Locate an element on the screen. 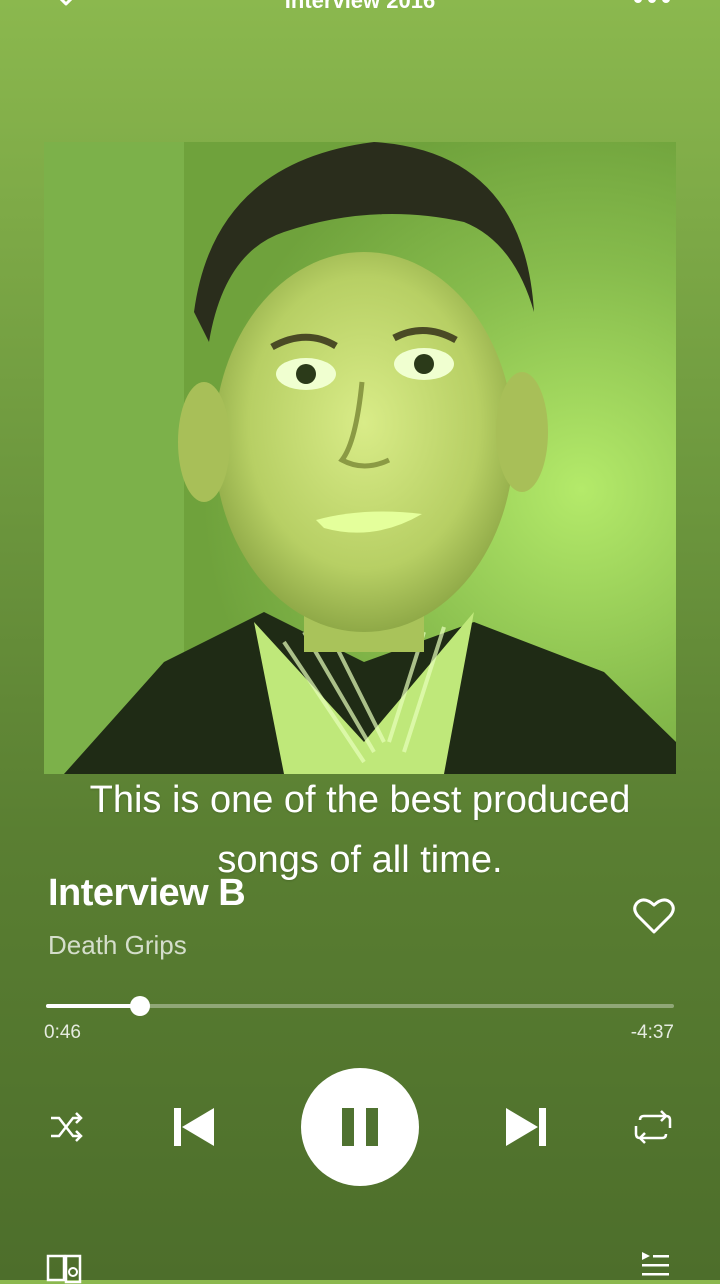 Image resolution: width=720 pixels, height=1284 pixels. queue-icon is located at coordinates (655, 1265).